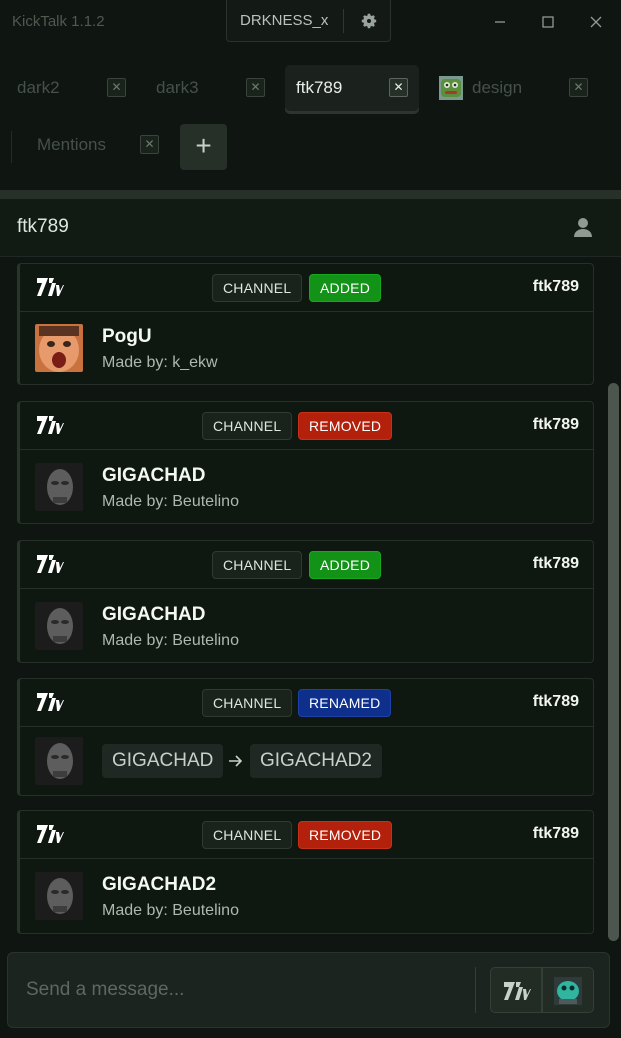 Image resolution: width=621 pixels, height=1038 pixels. What do you see at coordinates (310, 228) in the screenshot?
I see `channel-header: ftk789` at bounding box center [310, 228].